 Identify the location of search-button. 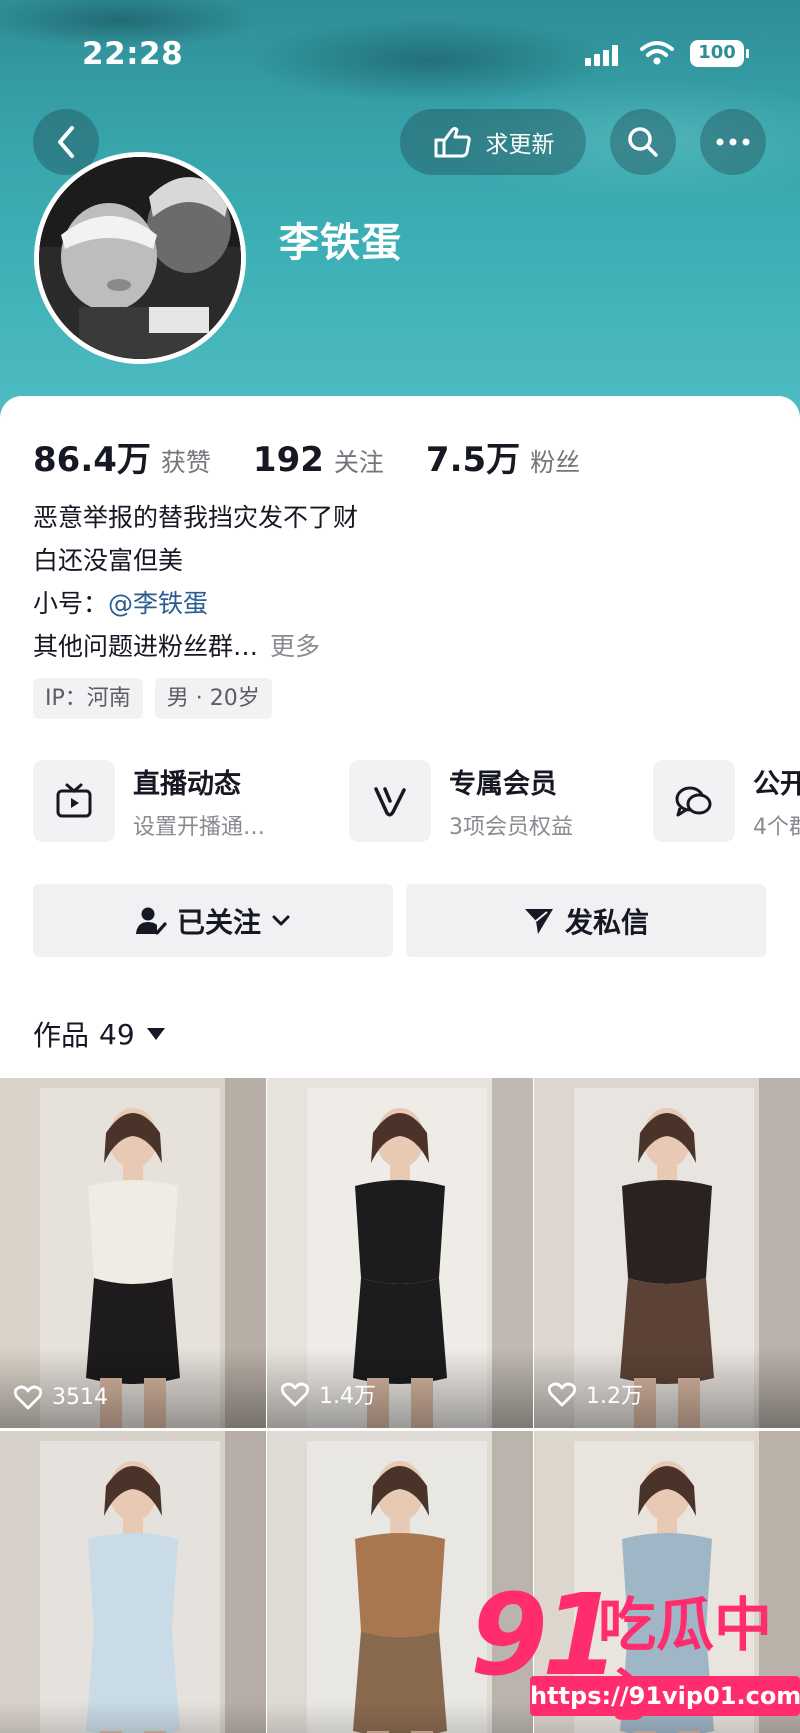
(643, 142).